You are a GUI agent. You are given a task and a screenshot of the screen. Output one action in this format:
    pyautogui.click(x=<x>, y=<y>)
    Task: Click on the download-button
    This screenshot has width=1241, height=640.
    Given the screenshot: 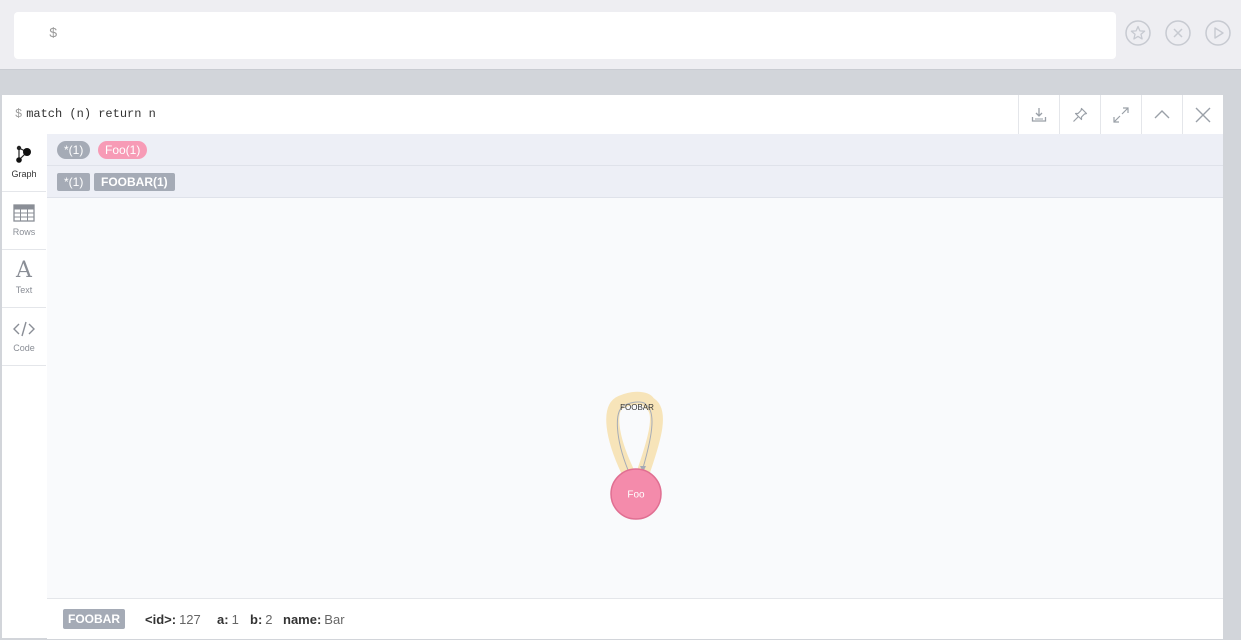 What is the action you would take?
    pyautogui.click(x=1038, y=114)
    